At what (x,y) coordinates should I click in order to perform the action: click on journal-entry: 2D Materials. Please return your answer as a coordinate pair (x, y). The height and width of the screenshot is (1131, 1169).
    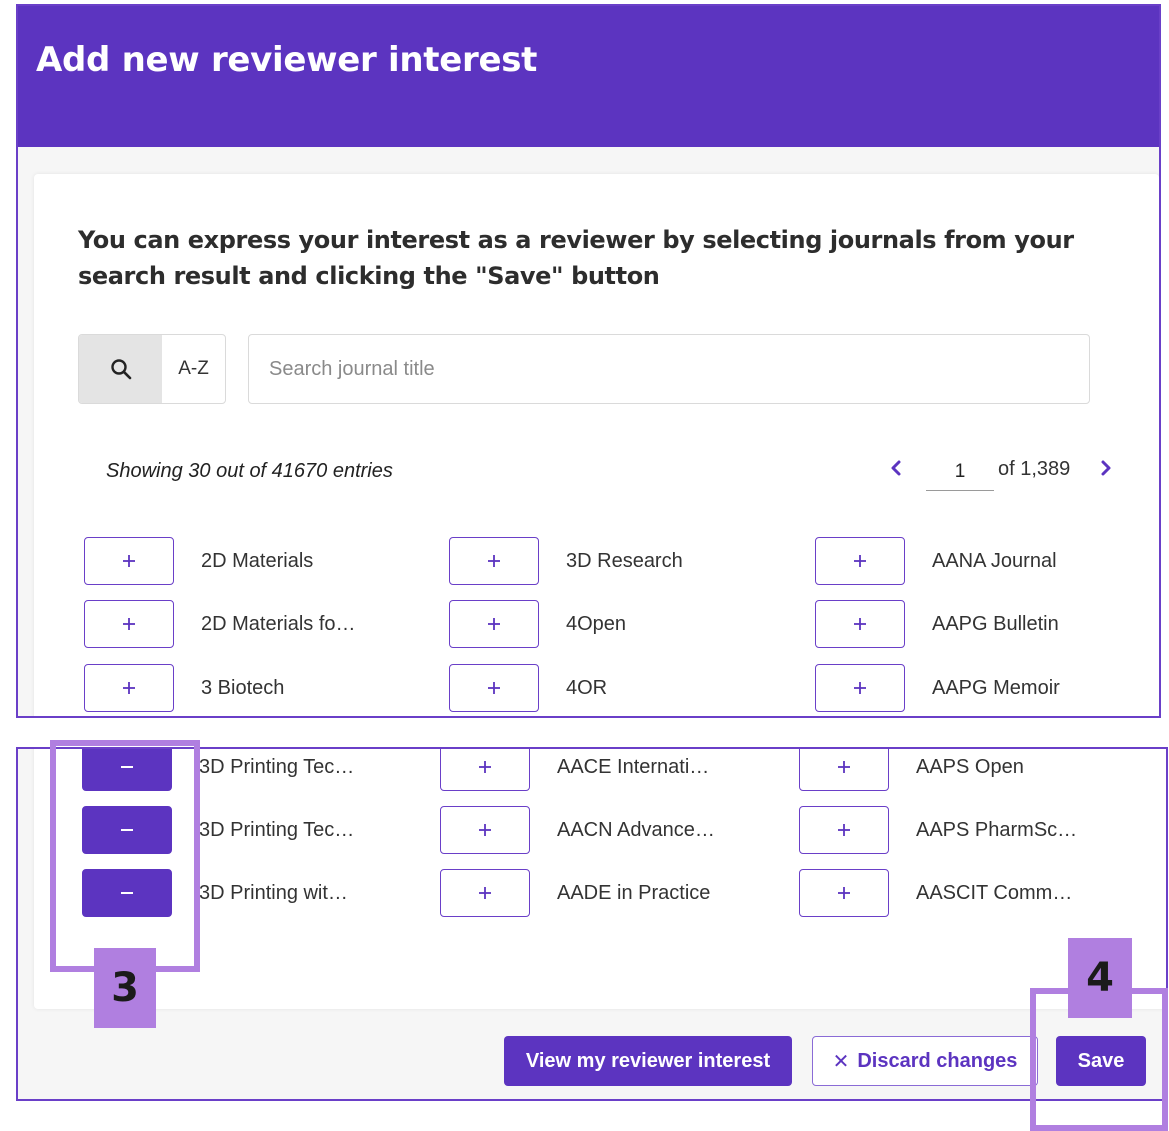
    Looking at the image, I should click on (198, 561).